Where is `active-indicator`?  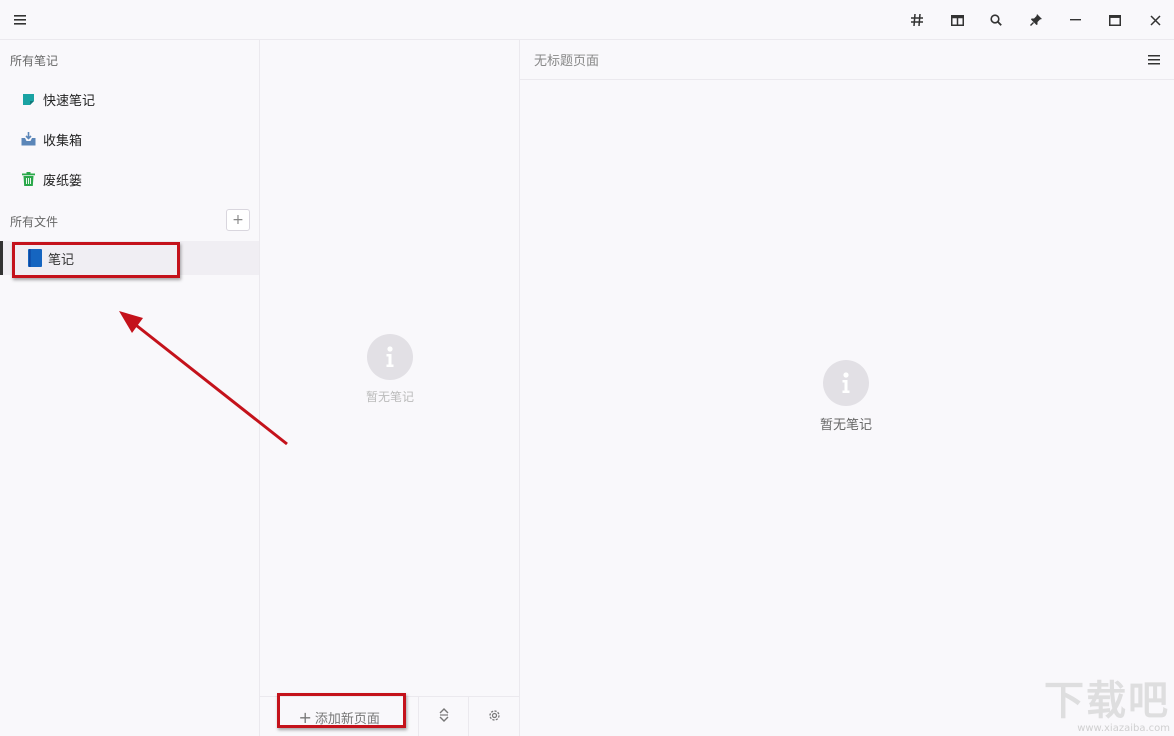
active-indicator is located at coordinates (1, 258).